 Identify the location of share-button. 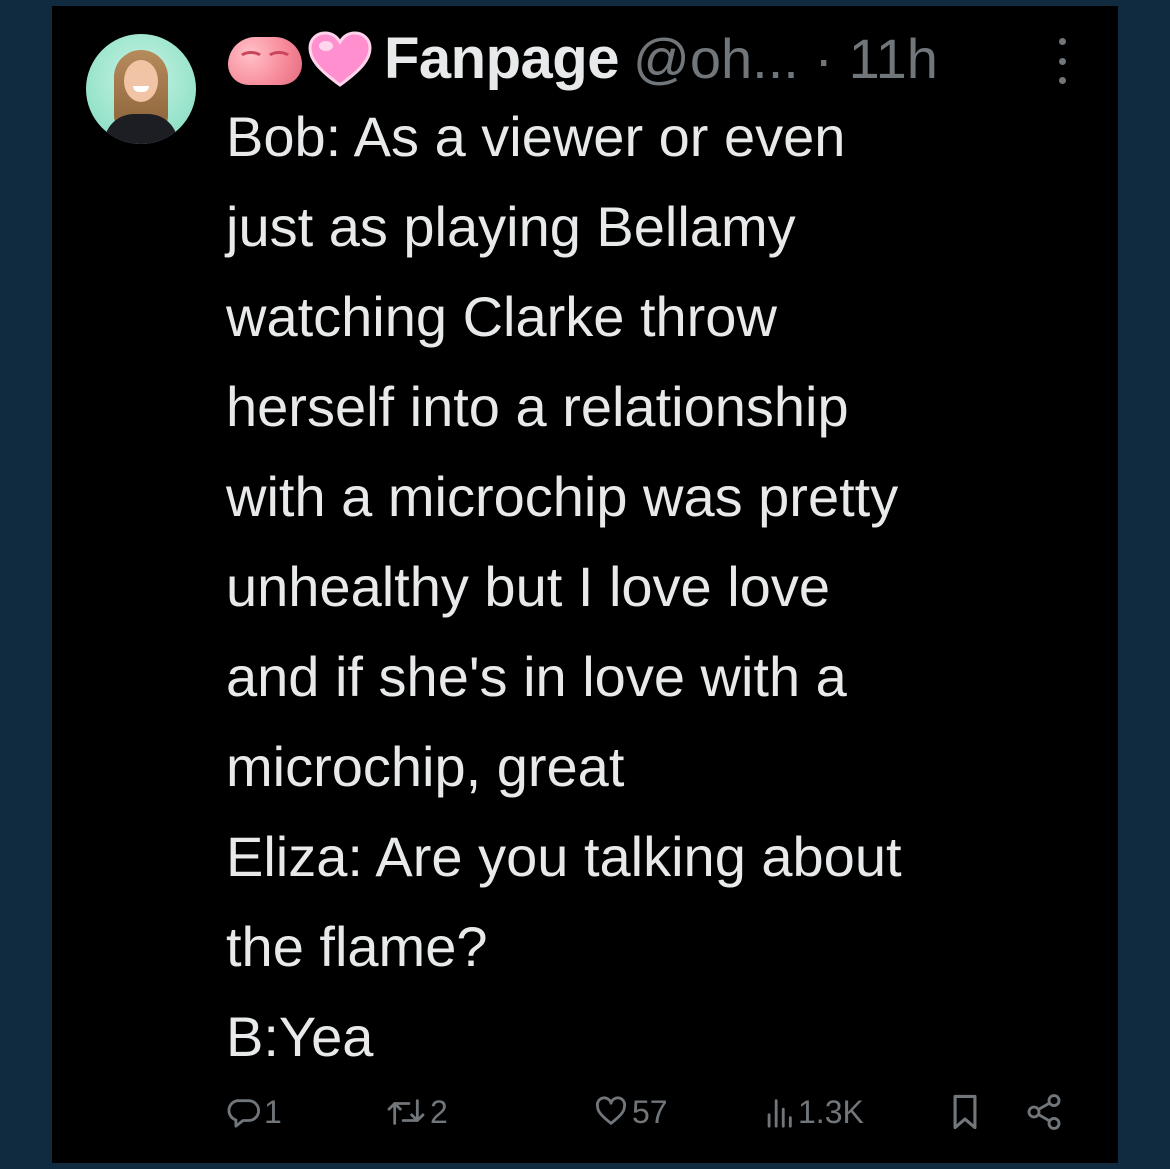
(1044, 1112).